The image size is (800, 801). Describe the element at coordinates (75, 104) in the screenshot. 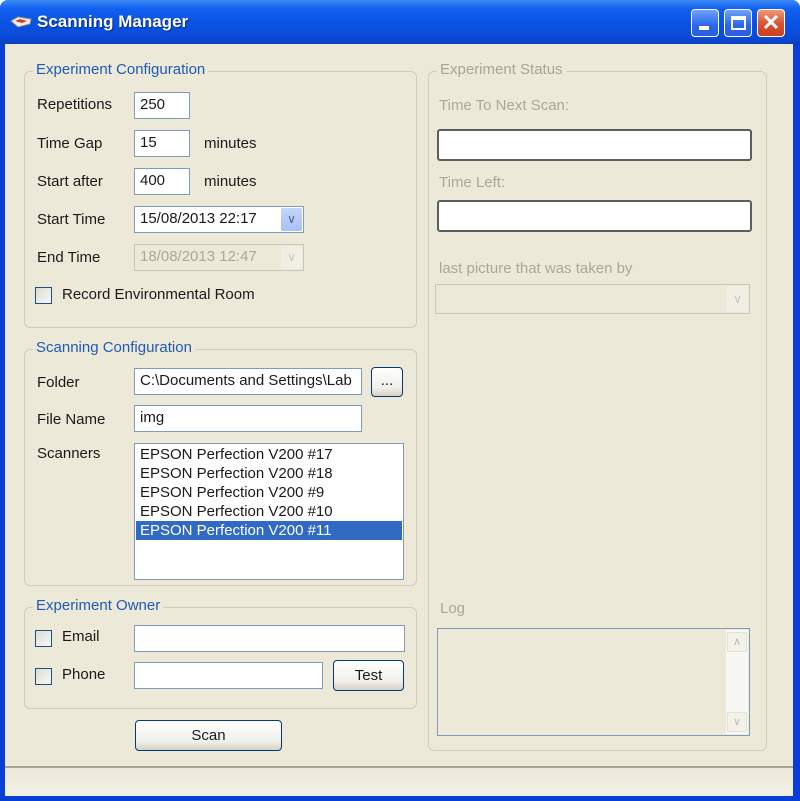

I see `repetitions-label: Repetitions` at that location.